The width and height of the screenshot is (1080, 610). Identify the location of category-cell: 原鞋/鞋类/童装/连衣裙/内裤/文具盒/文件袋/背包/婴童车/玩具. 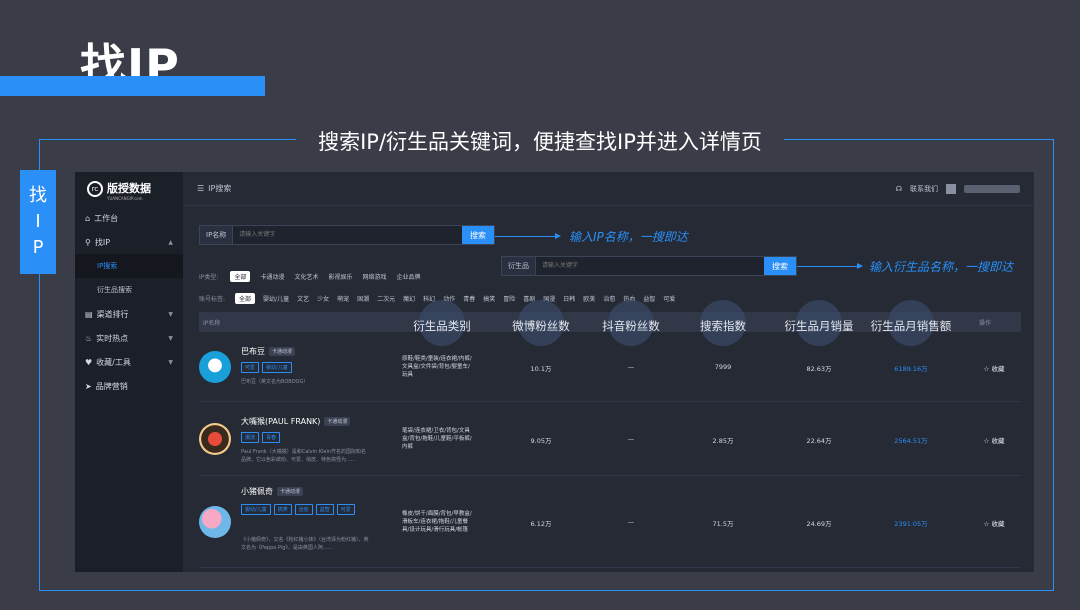
(437, 367).